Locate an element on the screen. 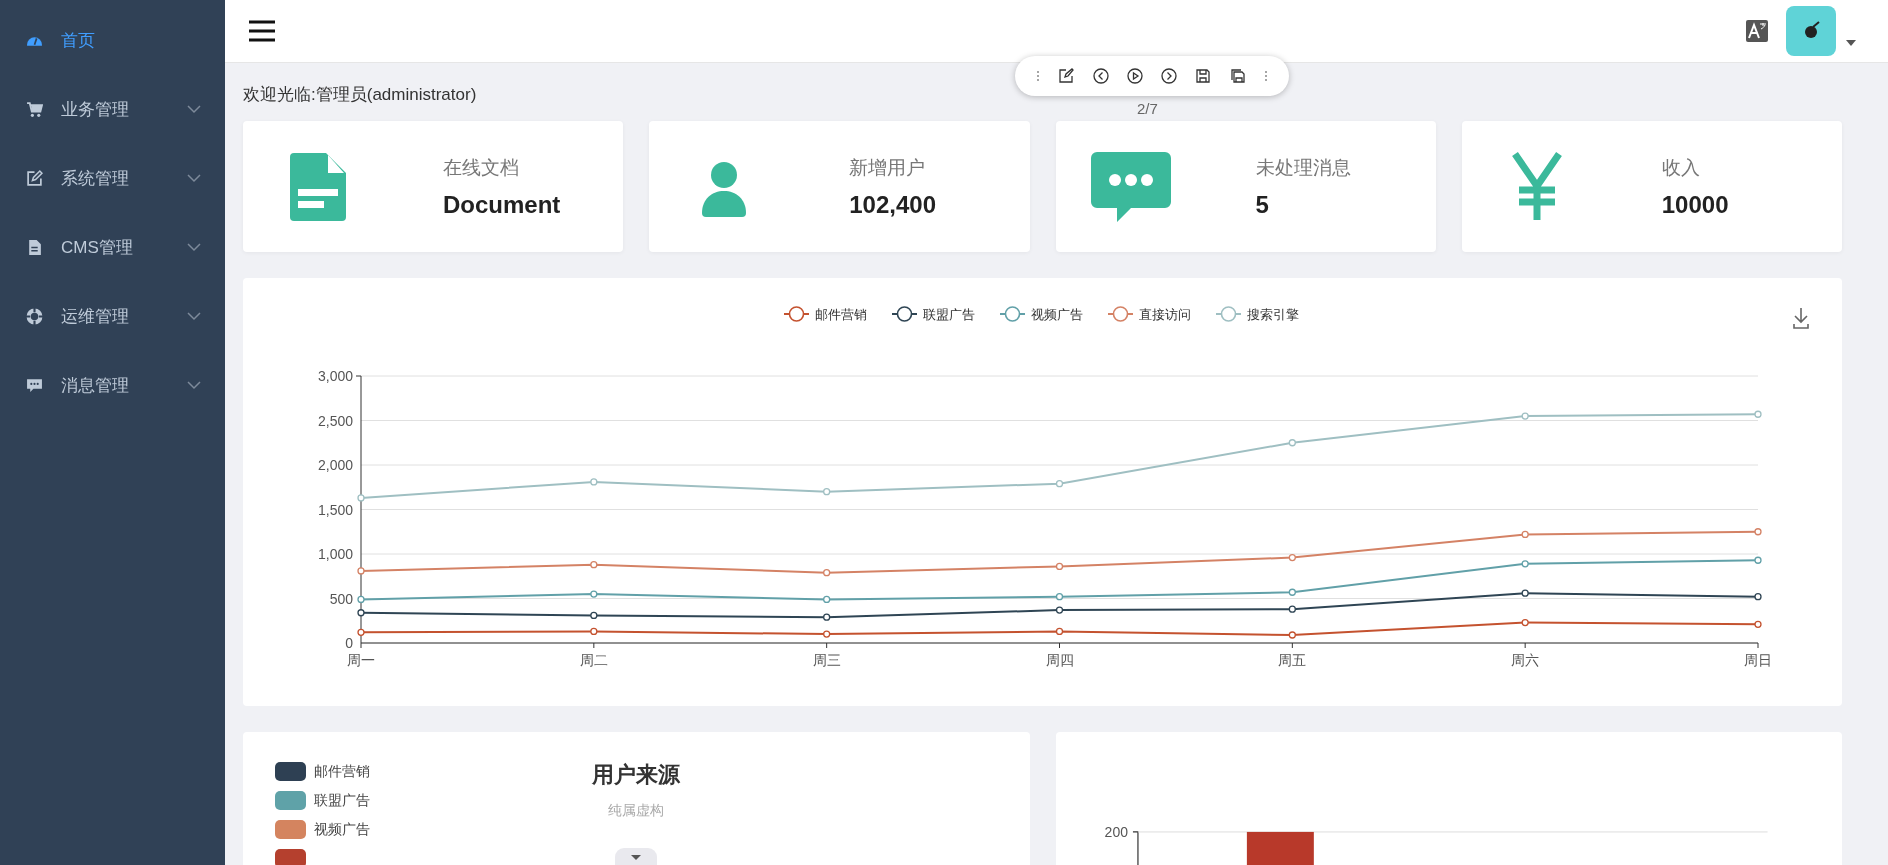 The height and width of the screenshot is (865, 1888). chart-subtitle: 纯属虚构 is located at coordinates (636, 811).